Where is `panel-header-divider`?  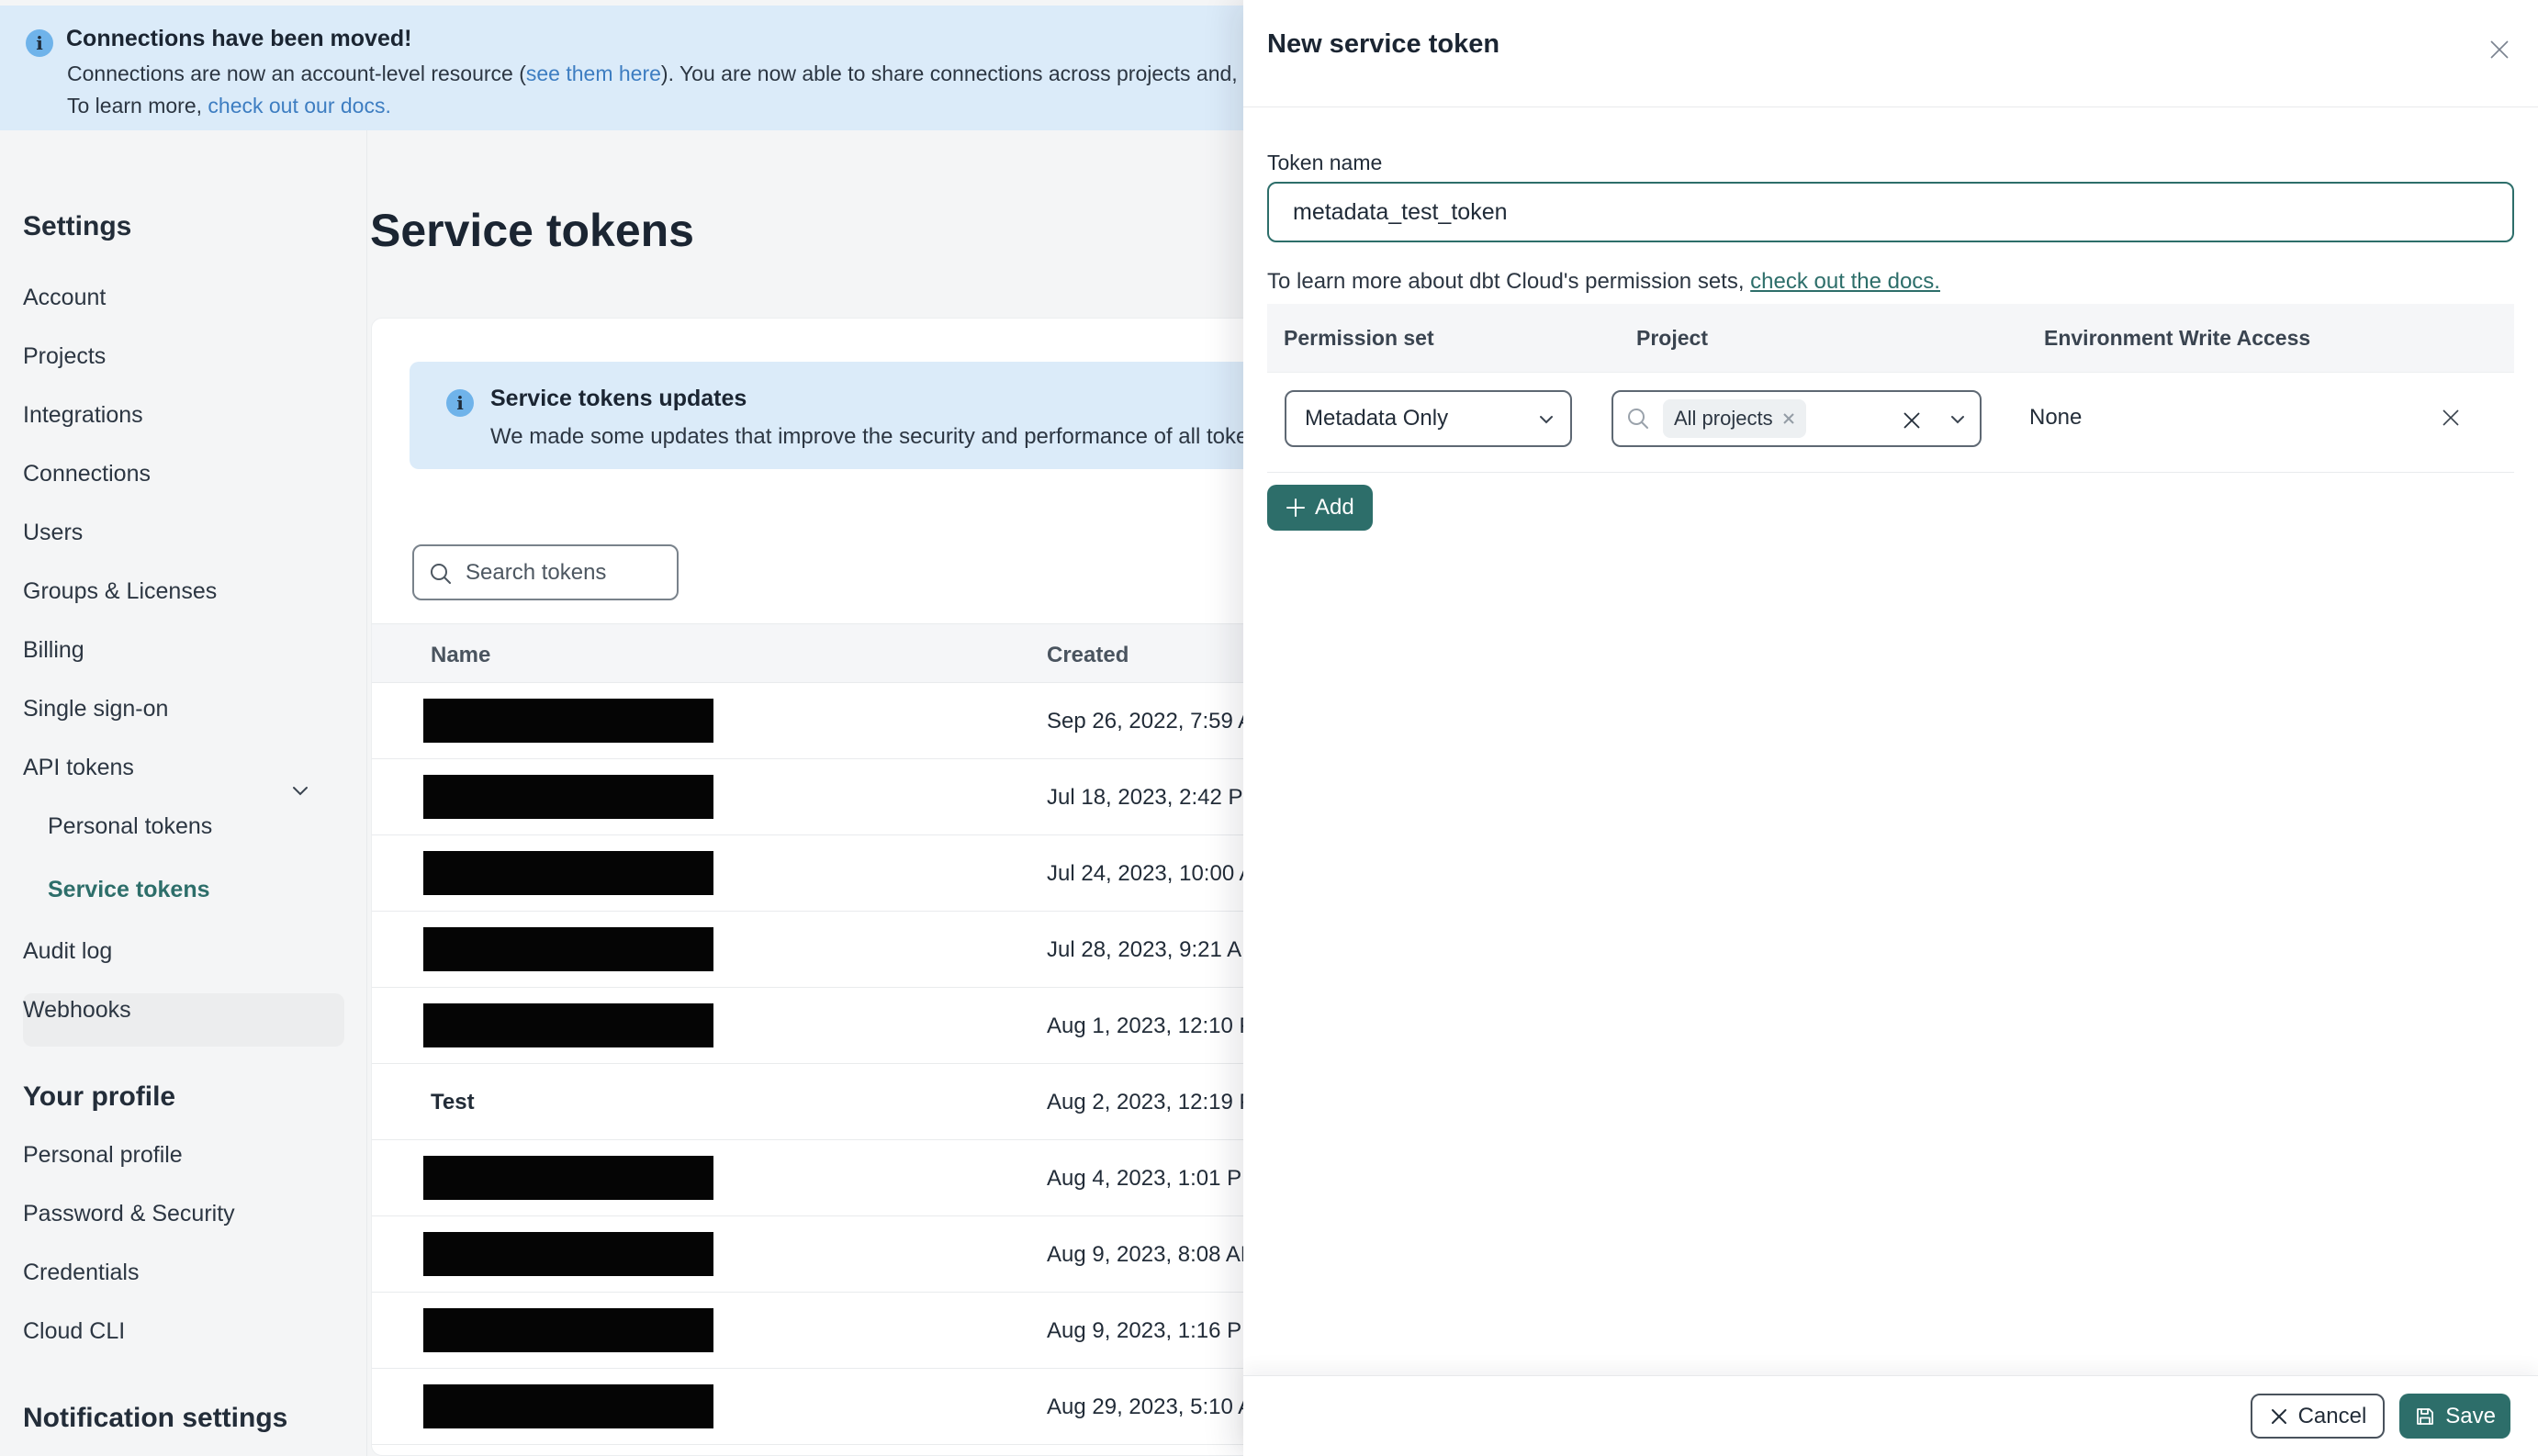 panel-header-divider is located at coordinates (1891, 106).